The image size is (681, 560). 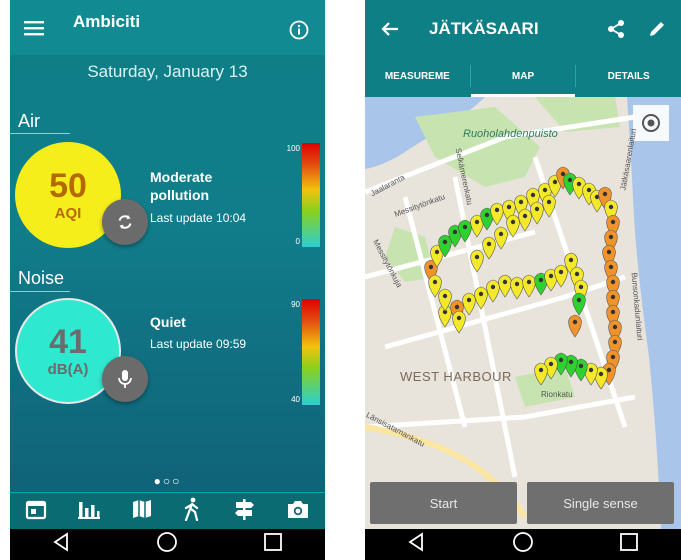 I want to click on air-status: Moderate pollution, so click(x=181, y=186).